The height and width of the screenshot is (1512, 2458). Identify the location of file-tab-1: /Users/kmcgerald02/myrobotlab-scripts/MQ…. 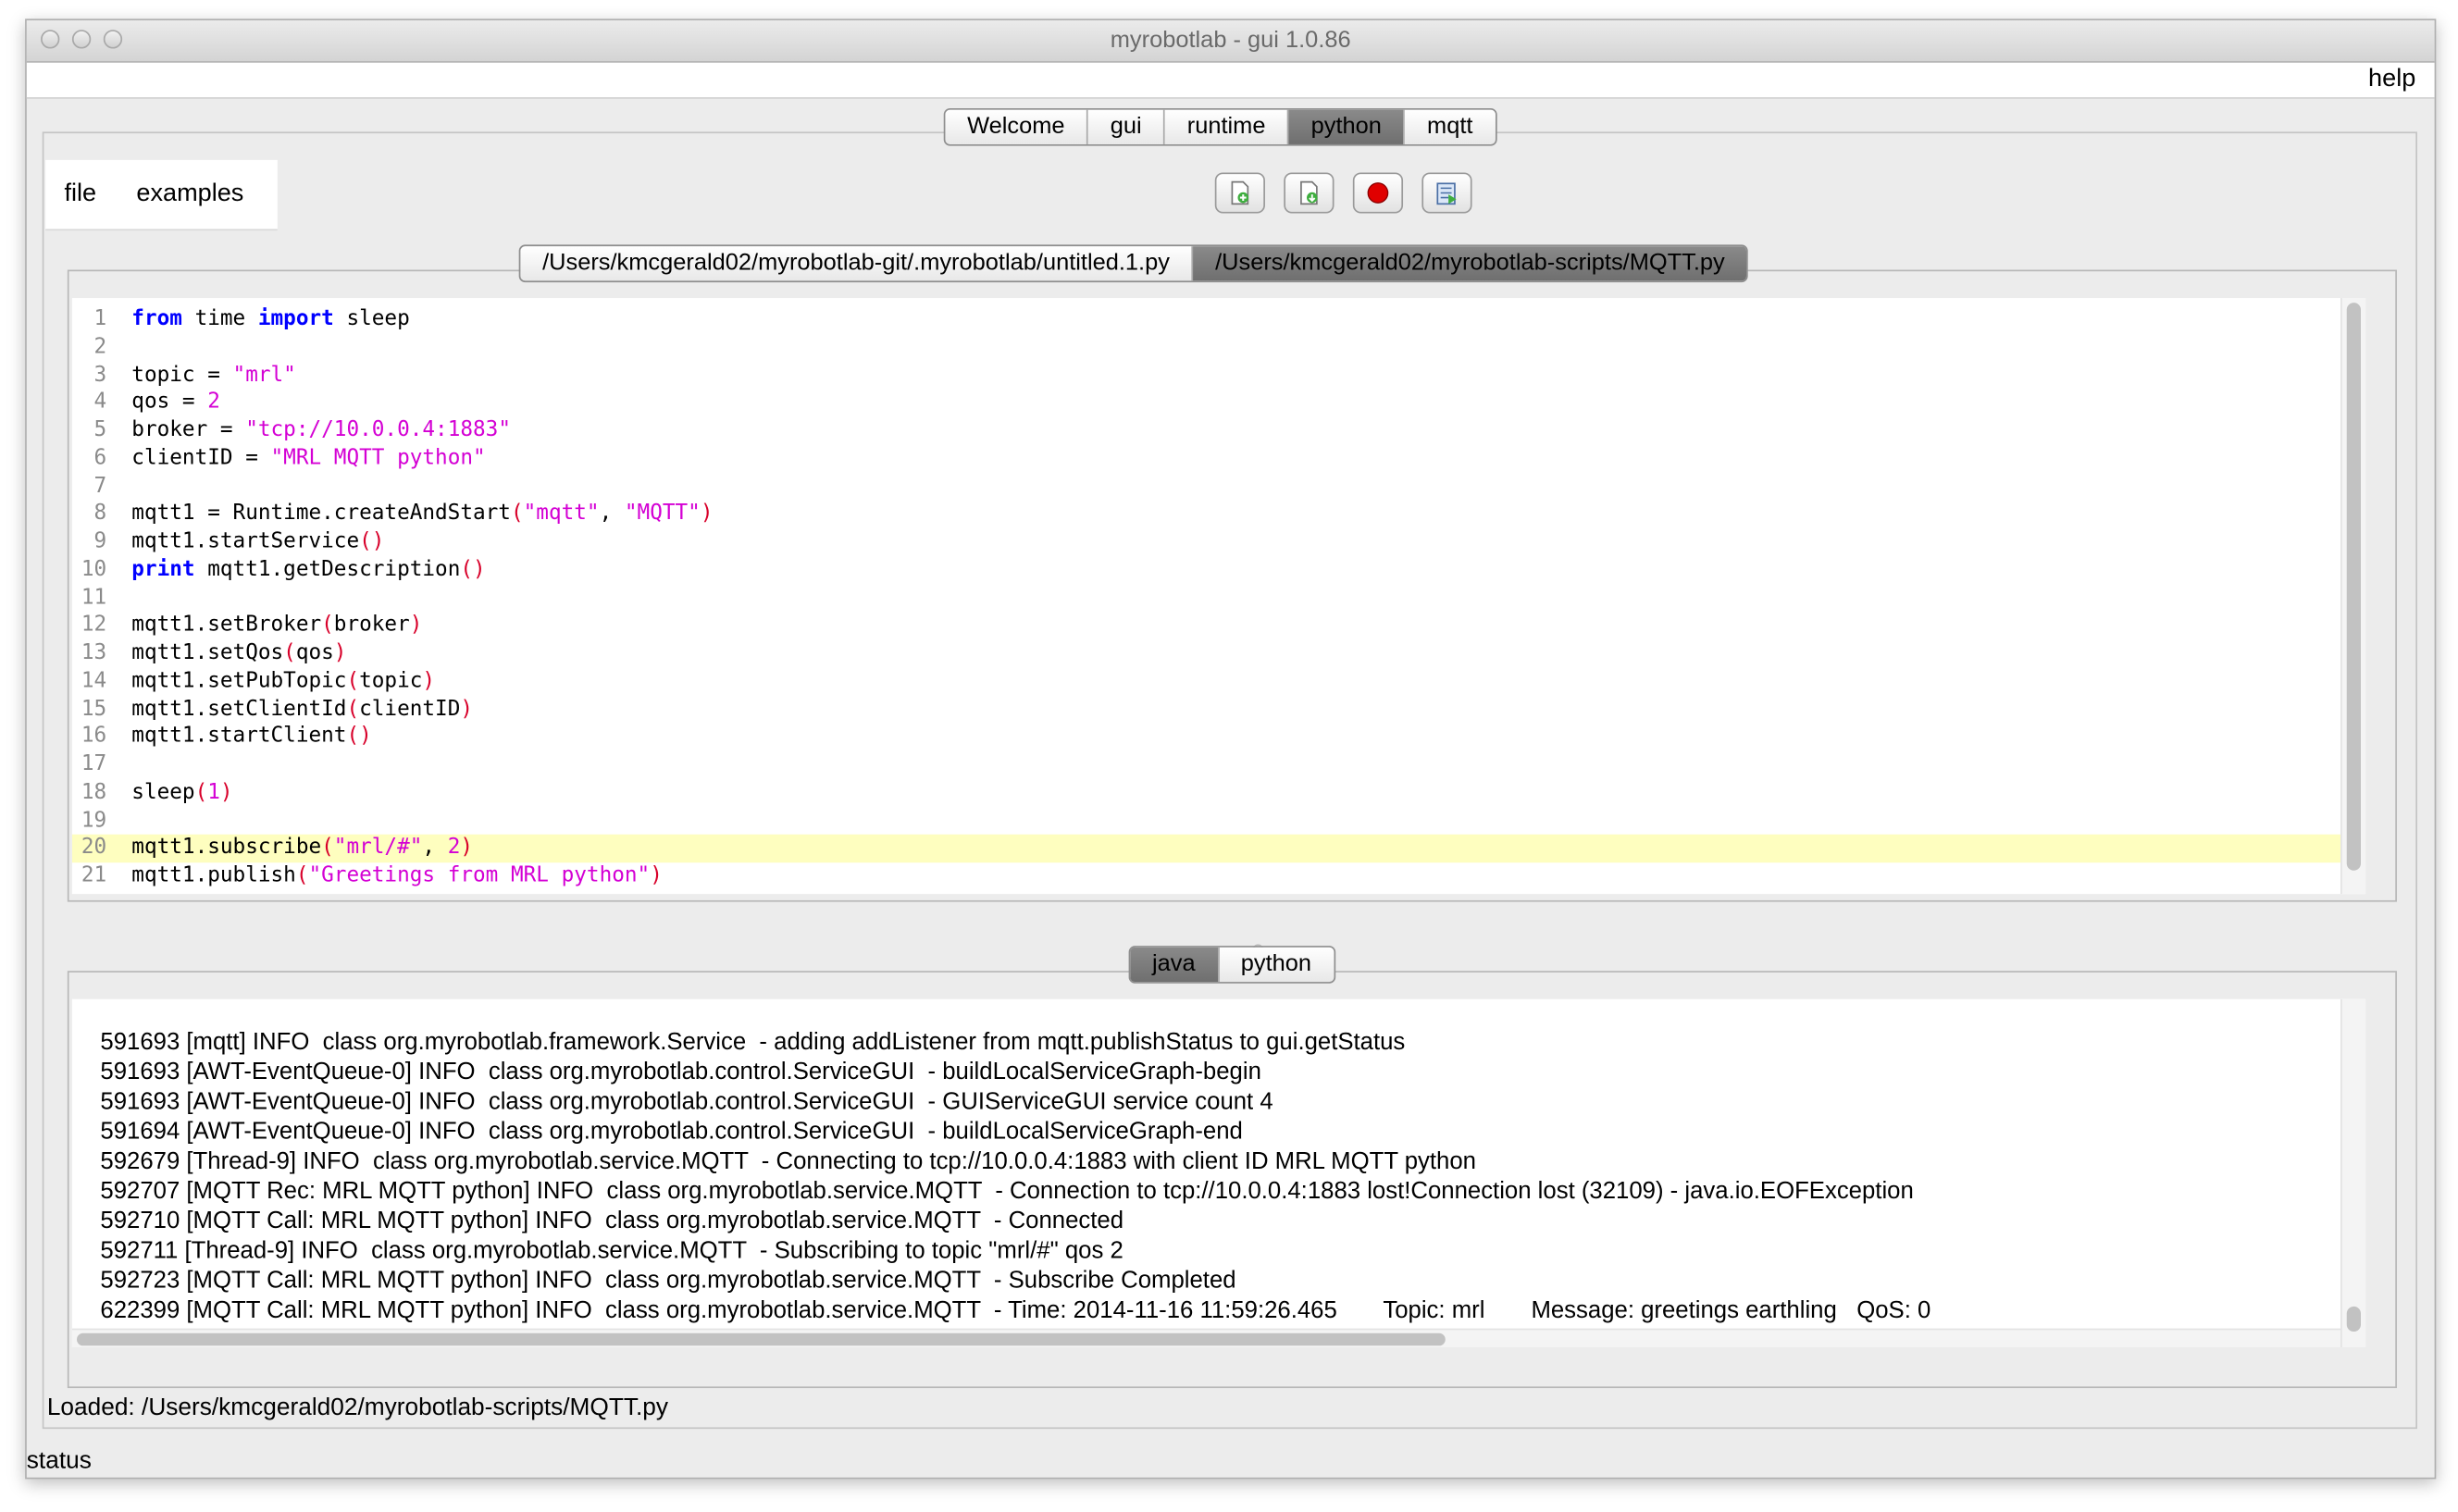
(1470, 263).